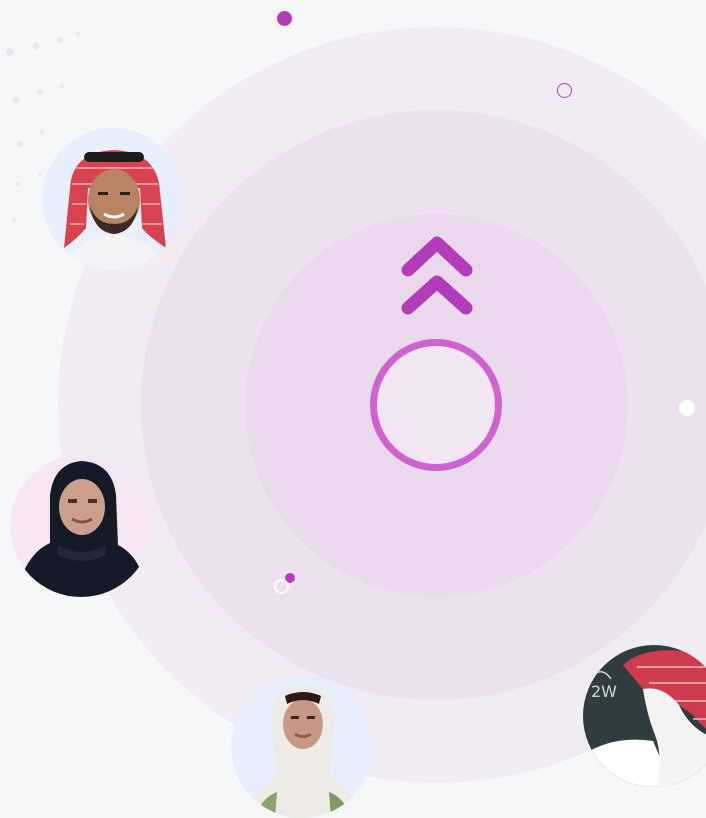 This screenshot has height=818, width=706. What do you see at coordinates (564, 90) in the screenshot?
I see `accent-ring-dot` at bounding box center [564, 90].